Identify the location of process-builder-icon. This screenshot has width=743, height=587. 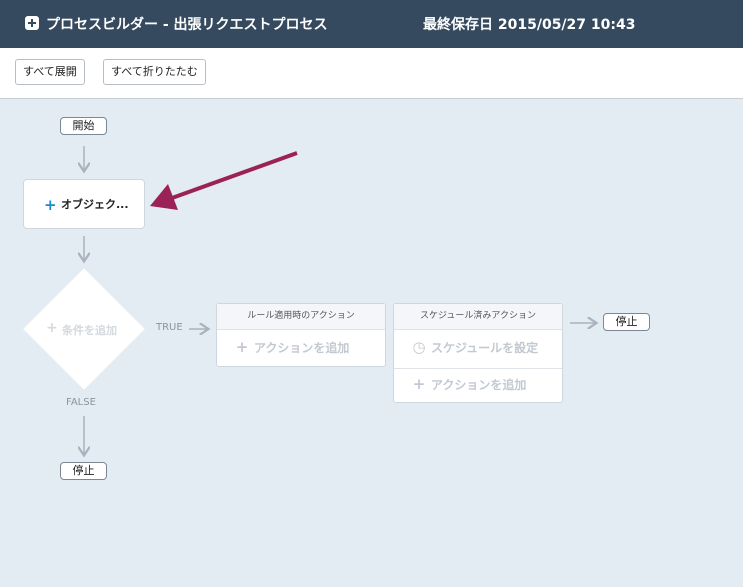
(32, 23).